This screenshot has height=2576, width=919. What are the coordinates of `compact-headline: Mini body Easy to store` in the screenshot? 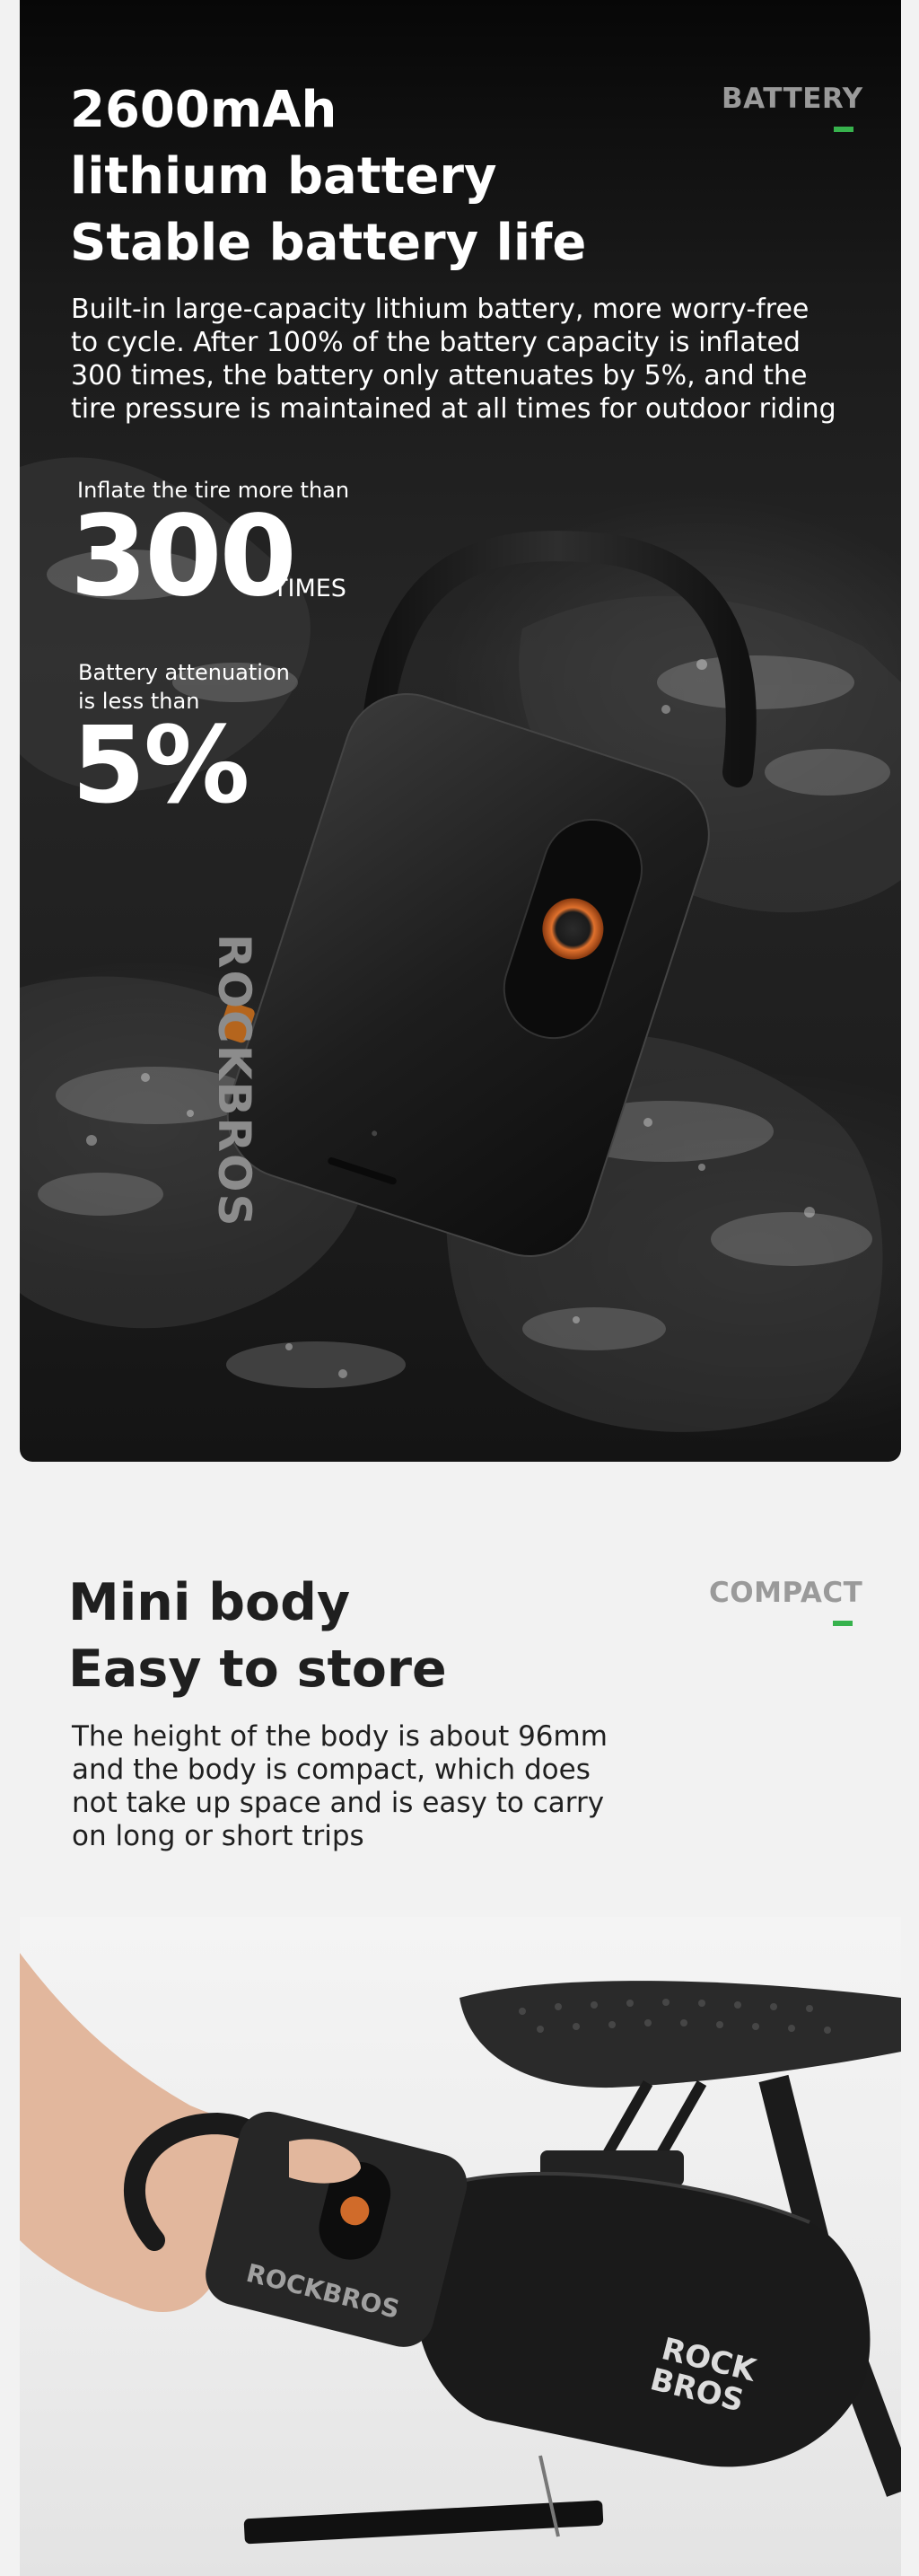 It's located at (257, 1636).